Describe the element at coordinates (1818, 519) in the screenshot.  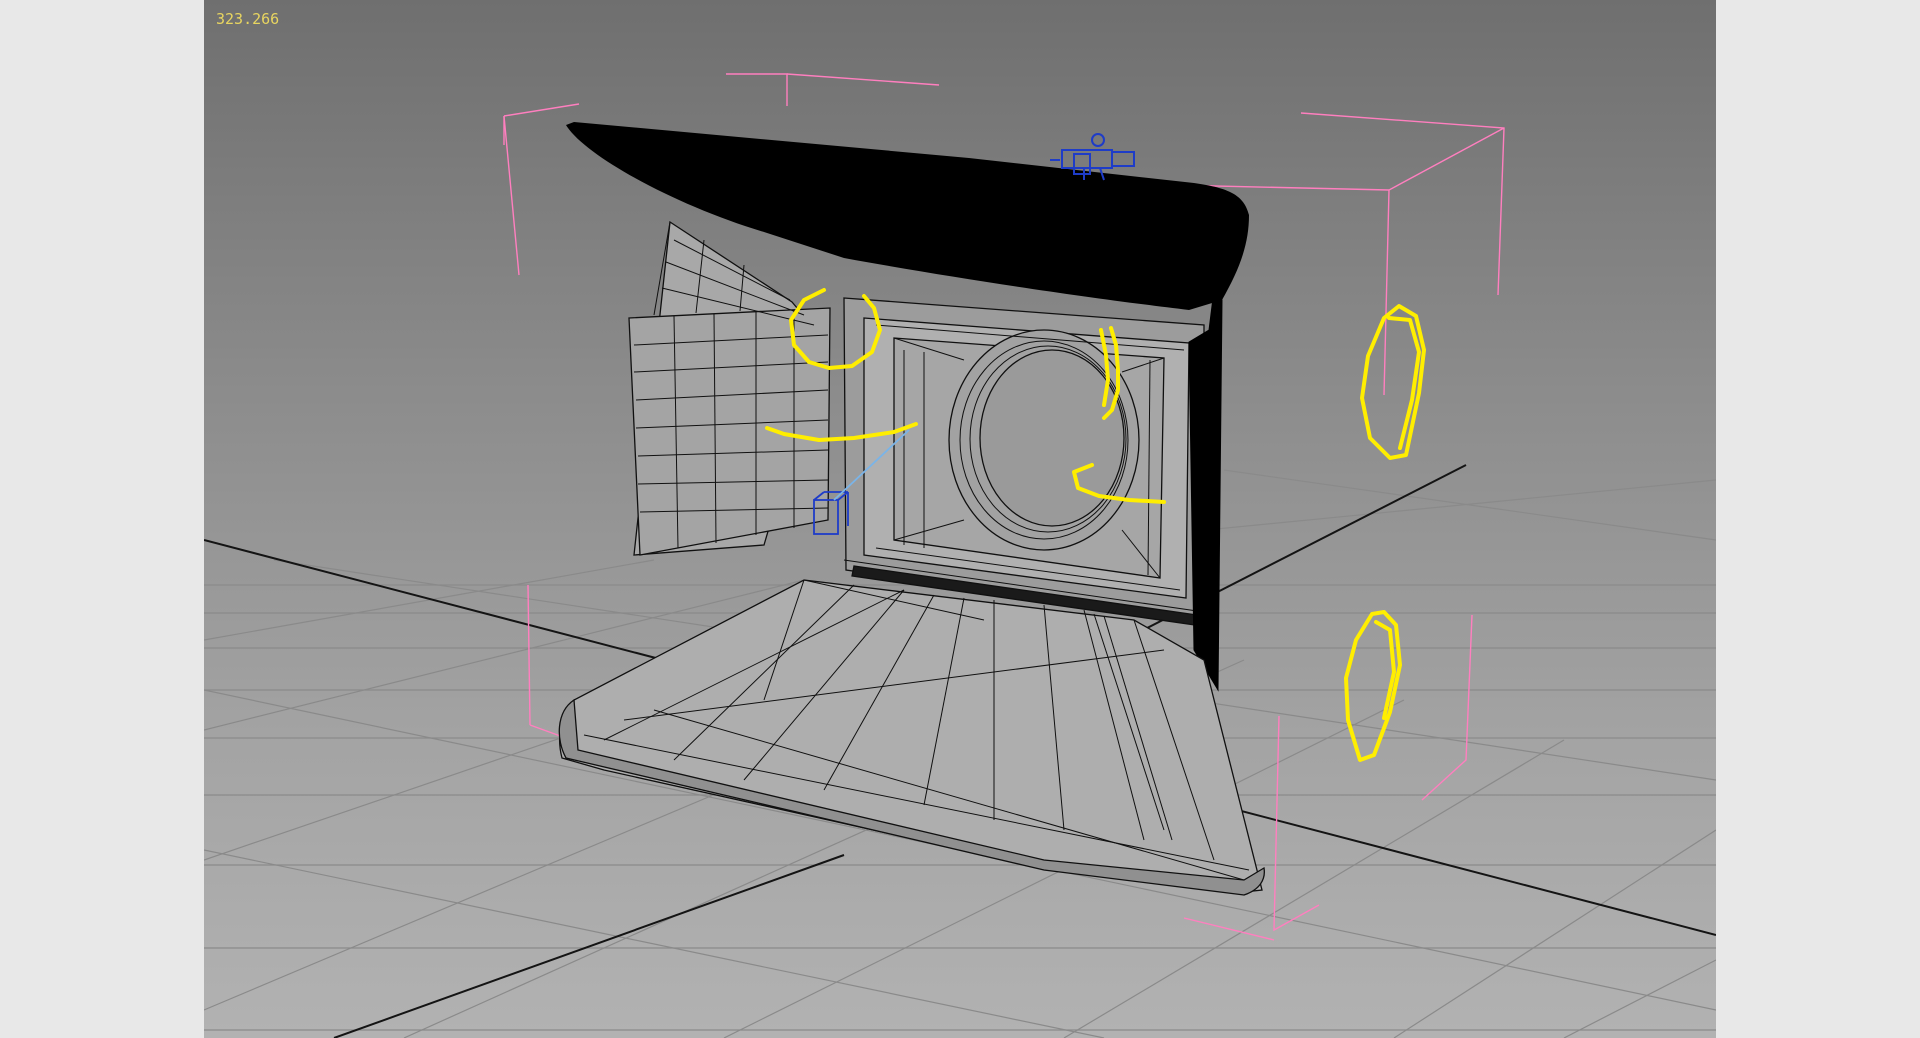
I see `right-margin` at that location.